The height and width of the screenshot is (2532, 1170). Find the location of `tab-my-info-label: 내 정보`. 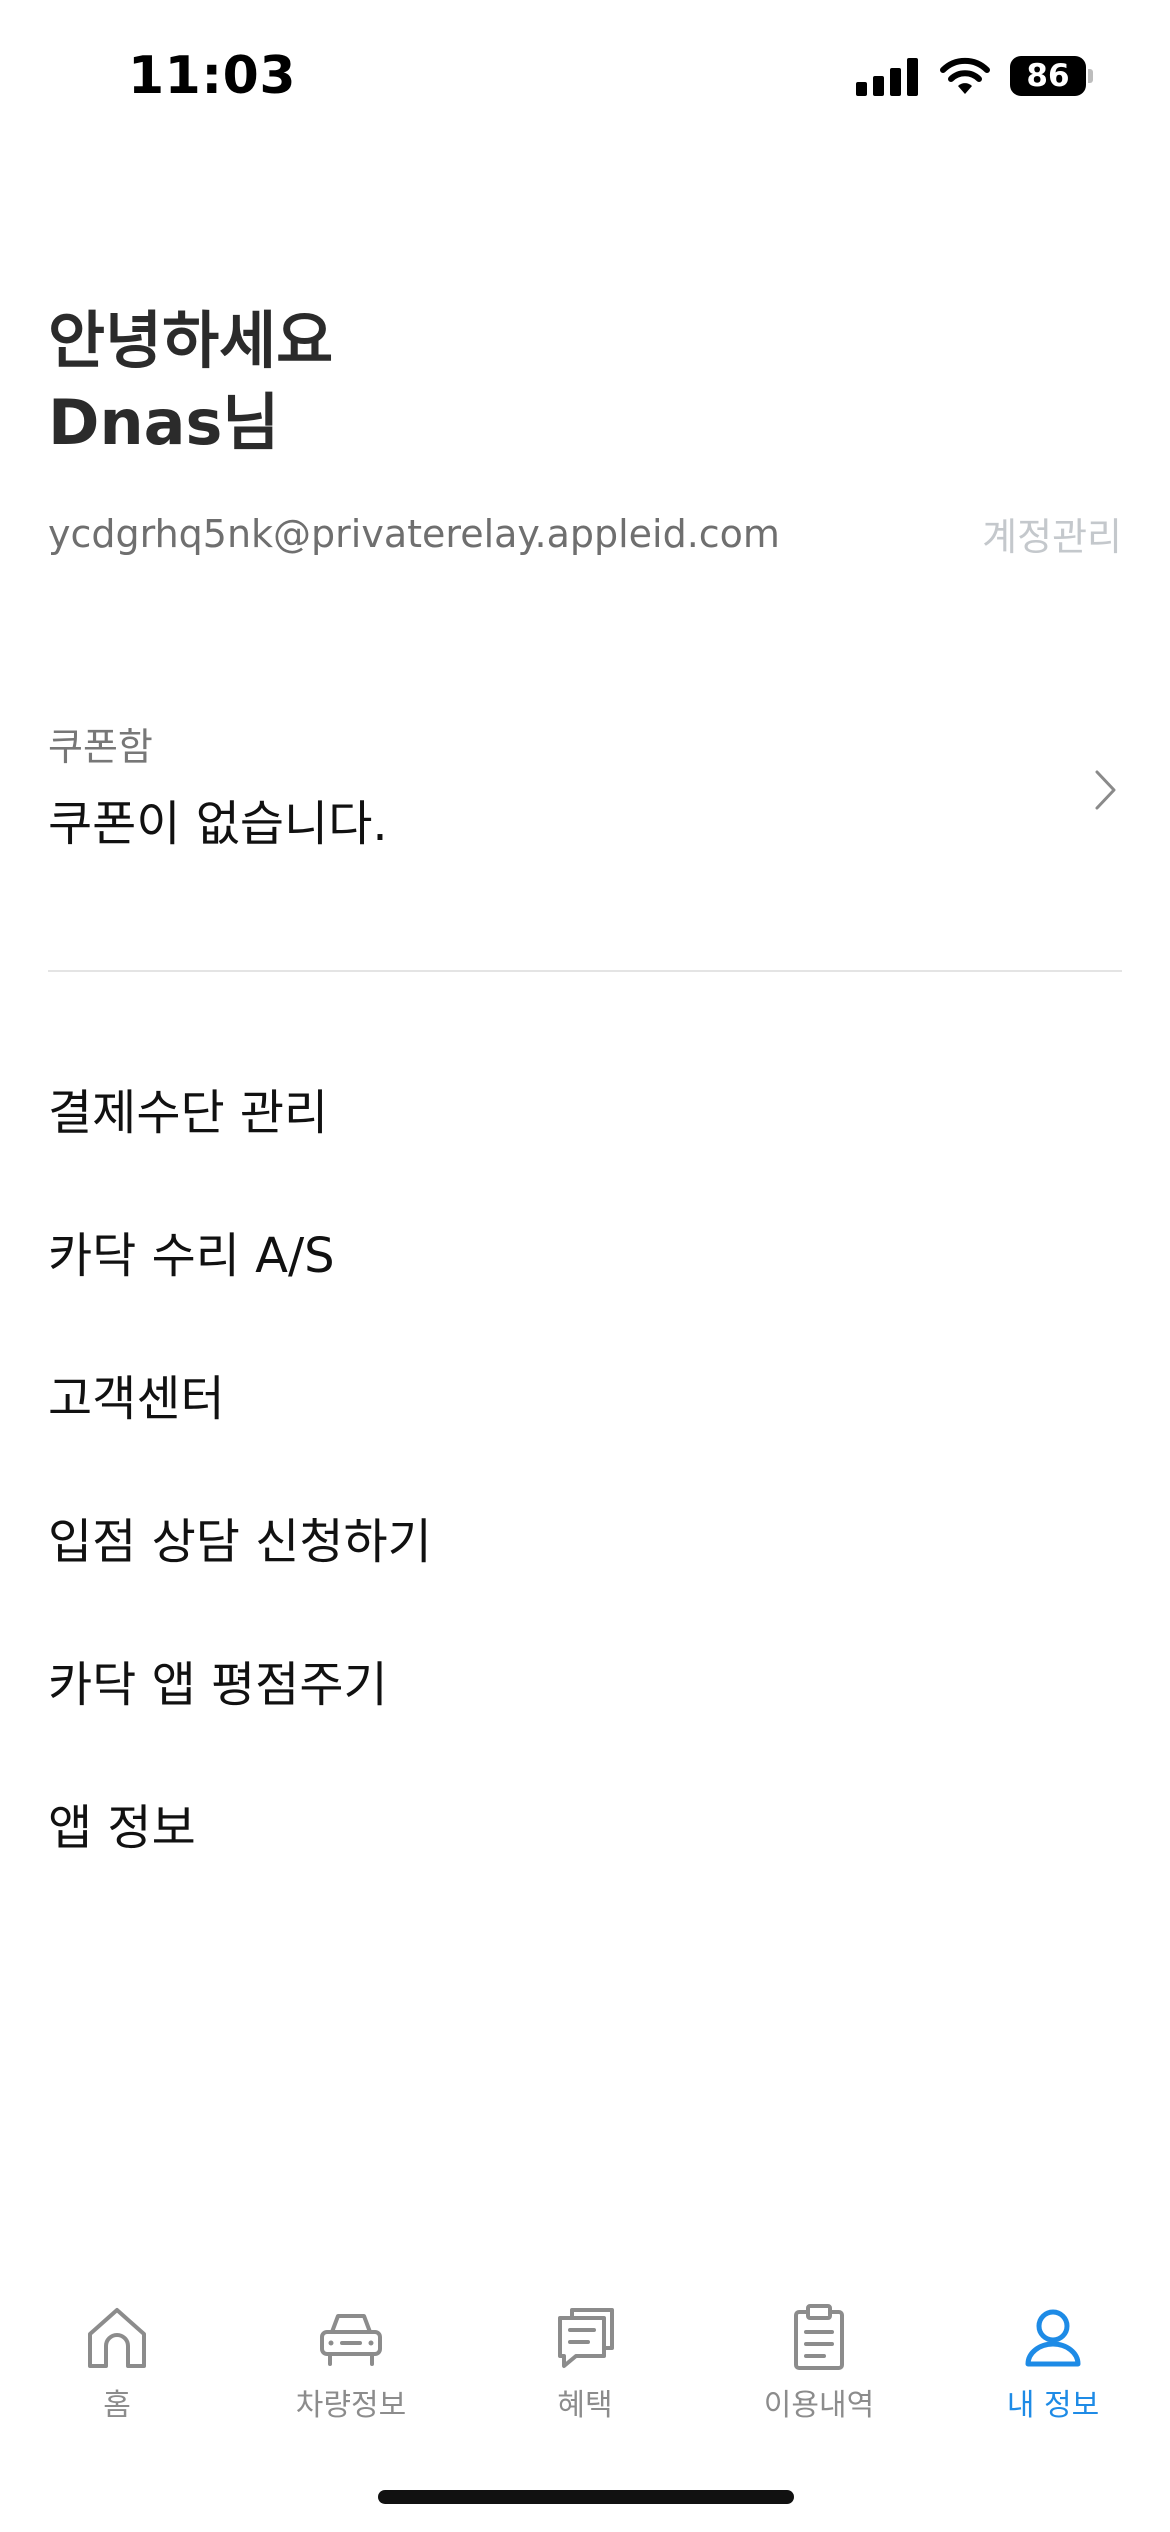

tab-my-info-label: 내 정보 is located at coordinates (1053, 2405).